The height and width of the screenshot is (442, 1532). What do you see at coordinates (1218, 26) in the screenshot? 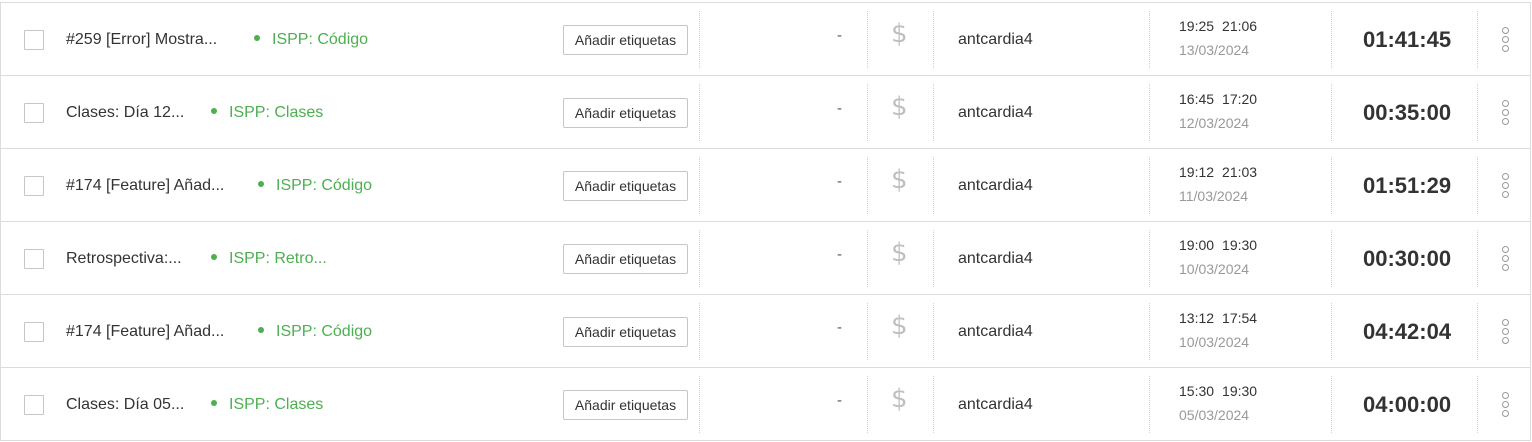
I see `time-range: 19:25 21:06` at bounding box center [1218, 26].